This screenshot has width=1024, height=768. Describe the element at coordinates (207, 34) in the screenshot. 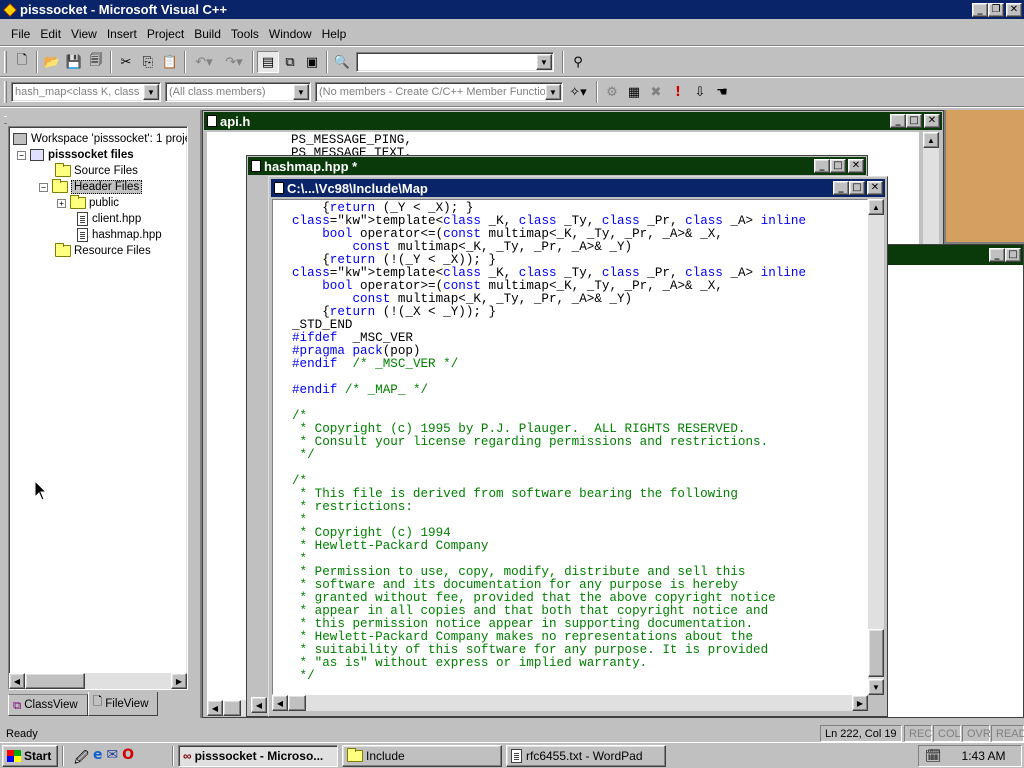

I see `menu-build: Build` at that location.